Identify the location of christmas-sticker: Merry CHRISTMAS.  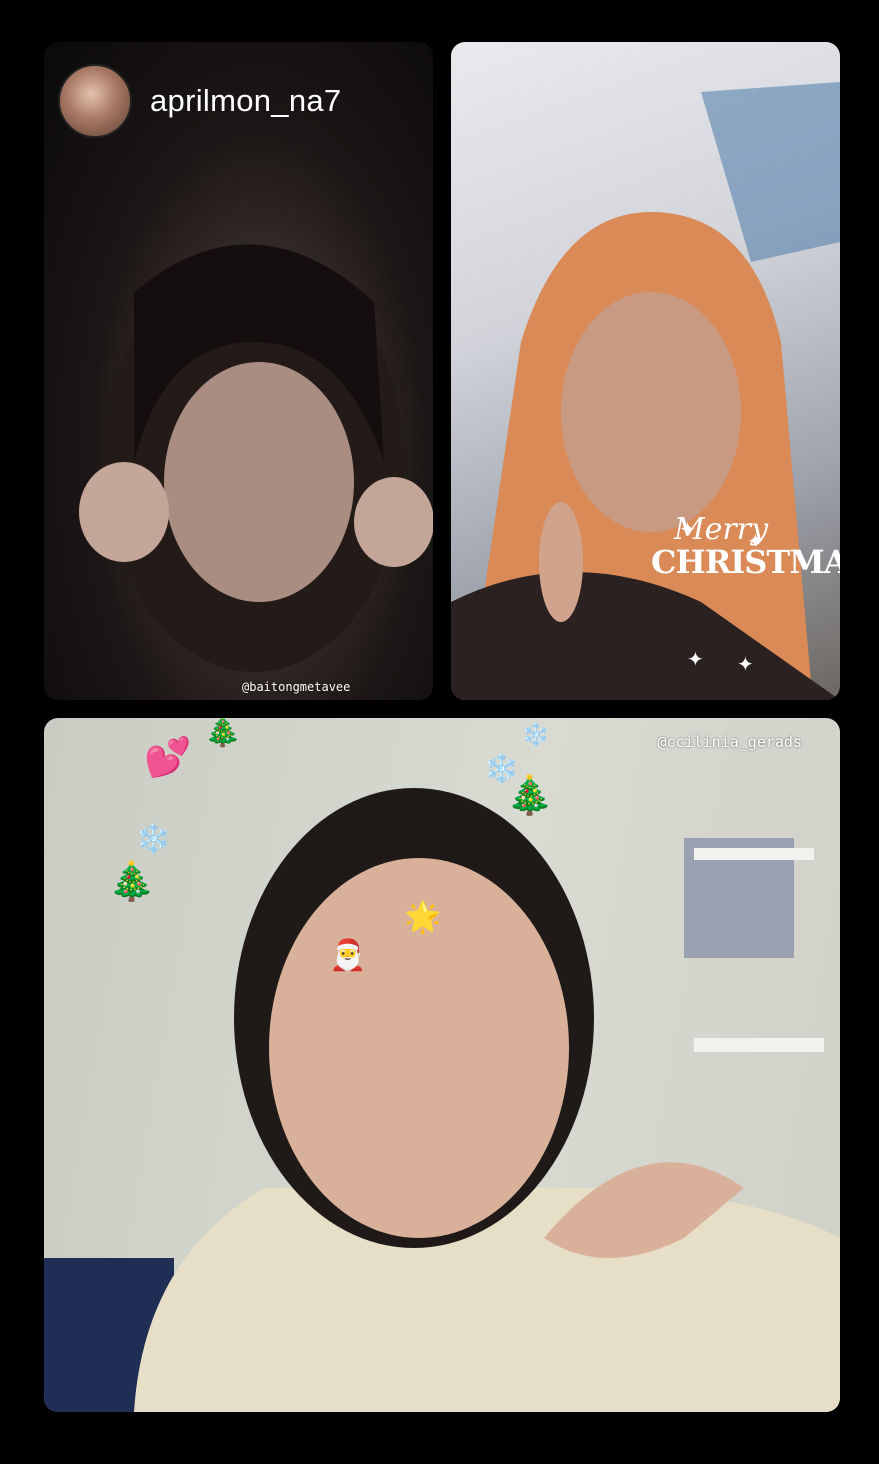
(745, 546).